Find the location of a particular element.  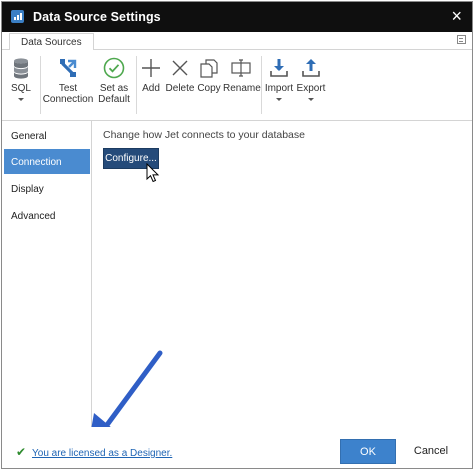

export-icon is located at coordinates (311, 68).